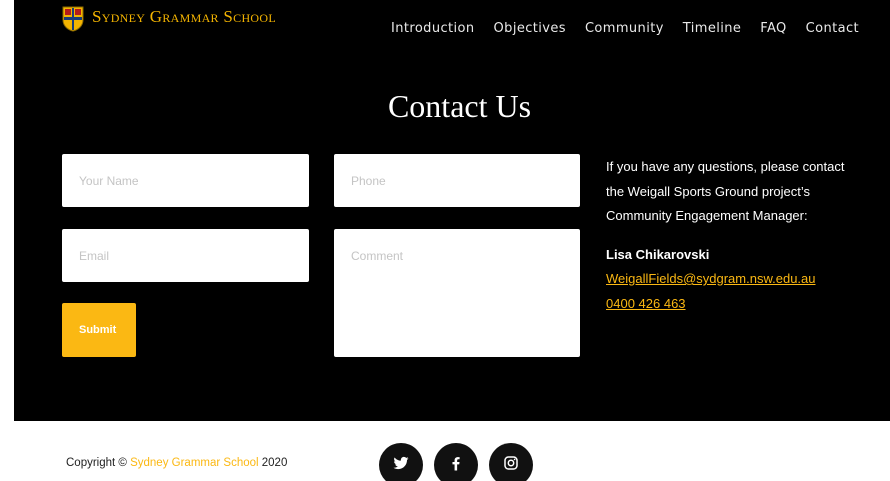 The height and width of the screenshot is (481, 890). Describe the element at coordinates (726, 279) in the screenshot. I see `contact-email-link: WeigallFields@sydgram.nsw.edu.au` at that location.